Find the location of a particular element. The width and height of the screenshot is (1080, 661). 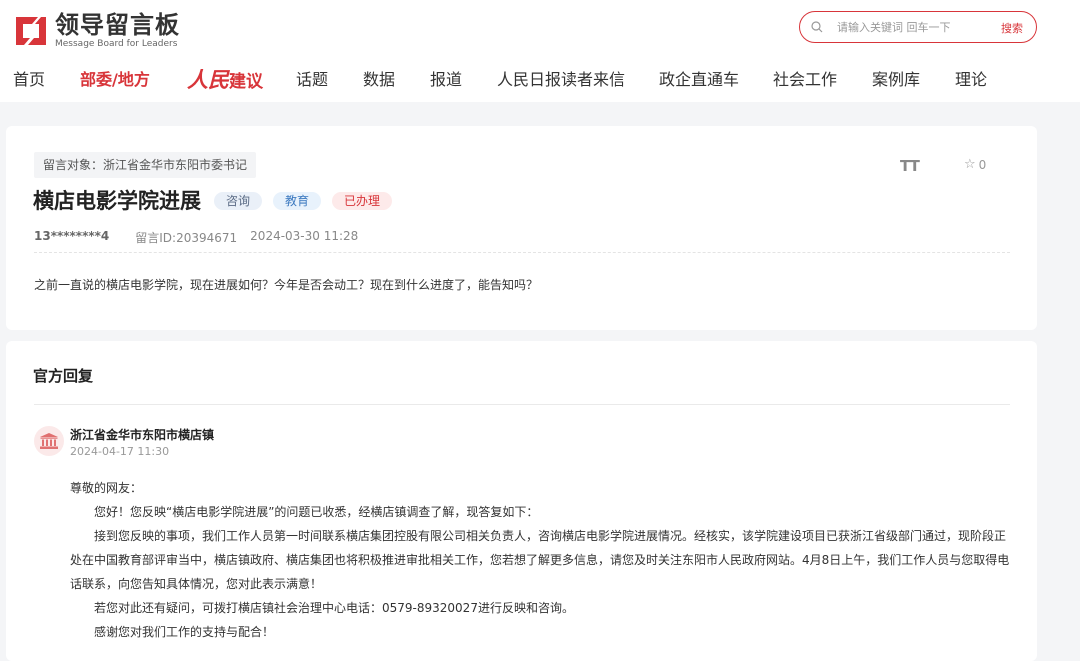

search-button: 搜索 is located at coordinates (1012, 28).